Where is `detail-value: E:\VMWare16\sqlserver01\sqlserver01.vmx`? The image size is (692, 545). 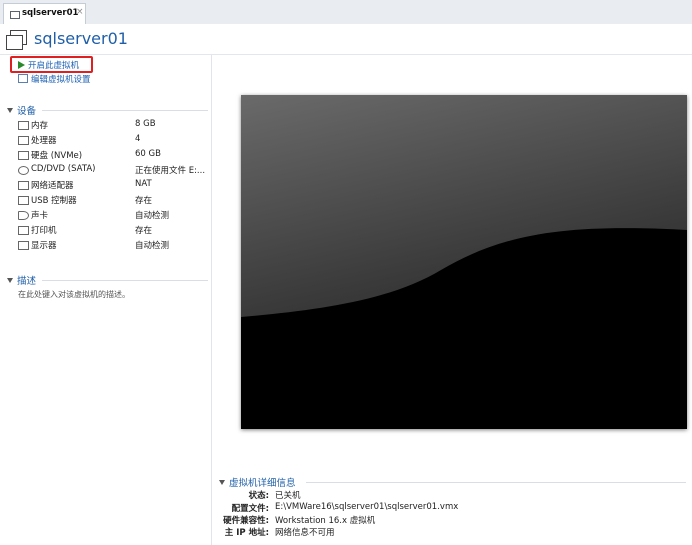 detail-value: E:\VMWare16\sqlserver01\sqlserver01.vmx is located at coordinates (367, 507).